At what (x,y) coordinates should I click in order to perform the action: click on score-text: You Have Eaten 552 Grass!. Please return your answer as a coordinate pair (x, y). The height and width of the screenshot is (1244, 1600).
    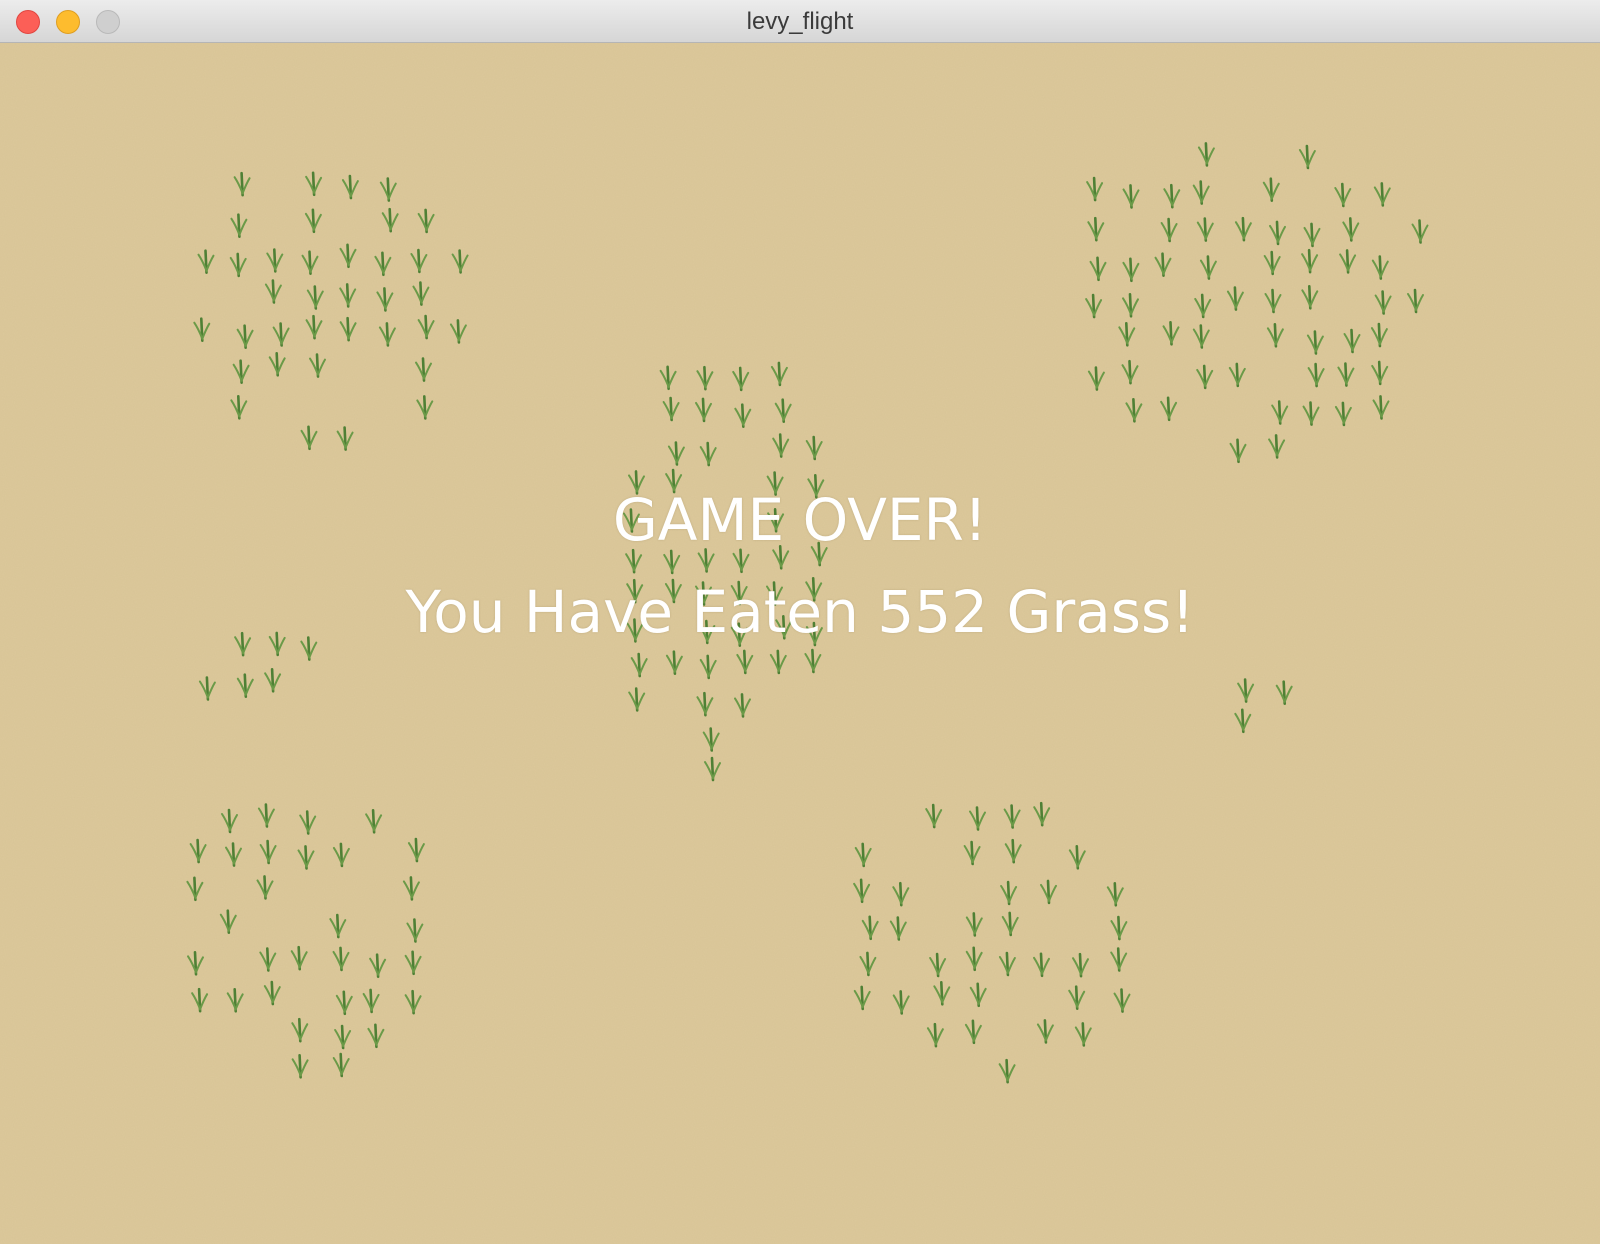
    Looking at the image, I should click on (800, 612).